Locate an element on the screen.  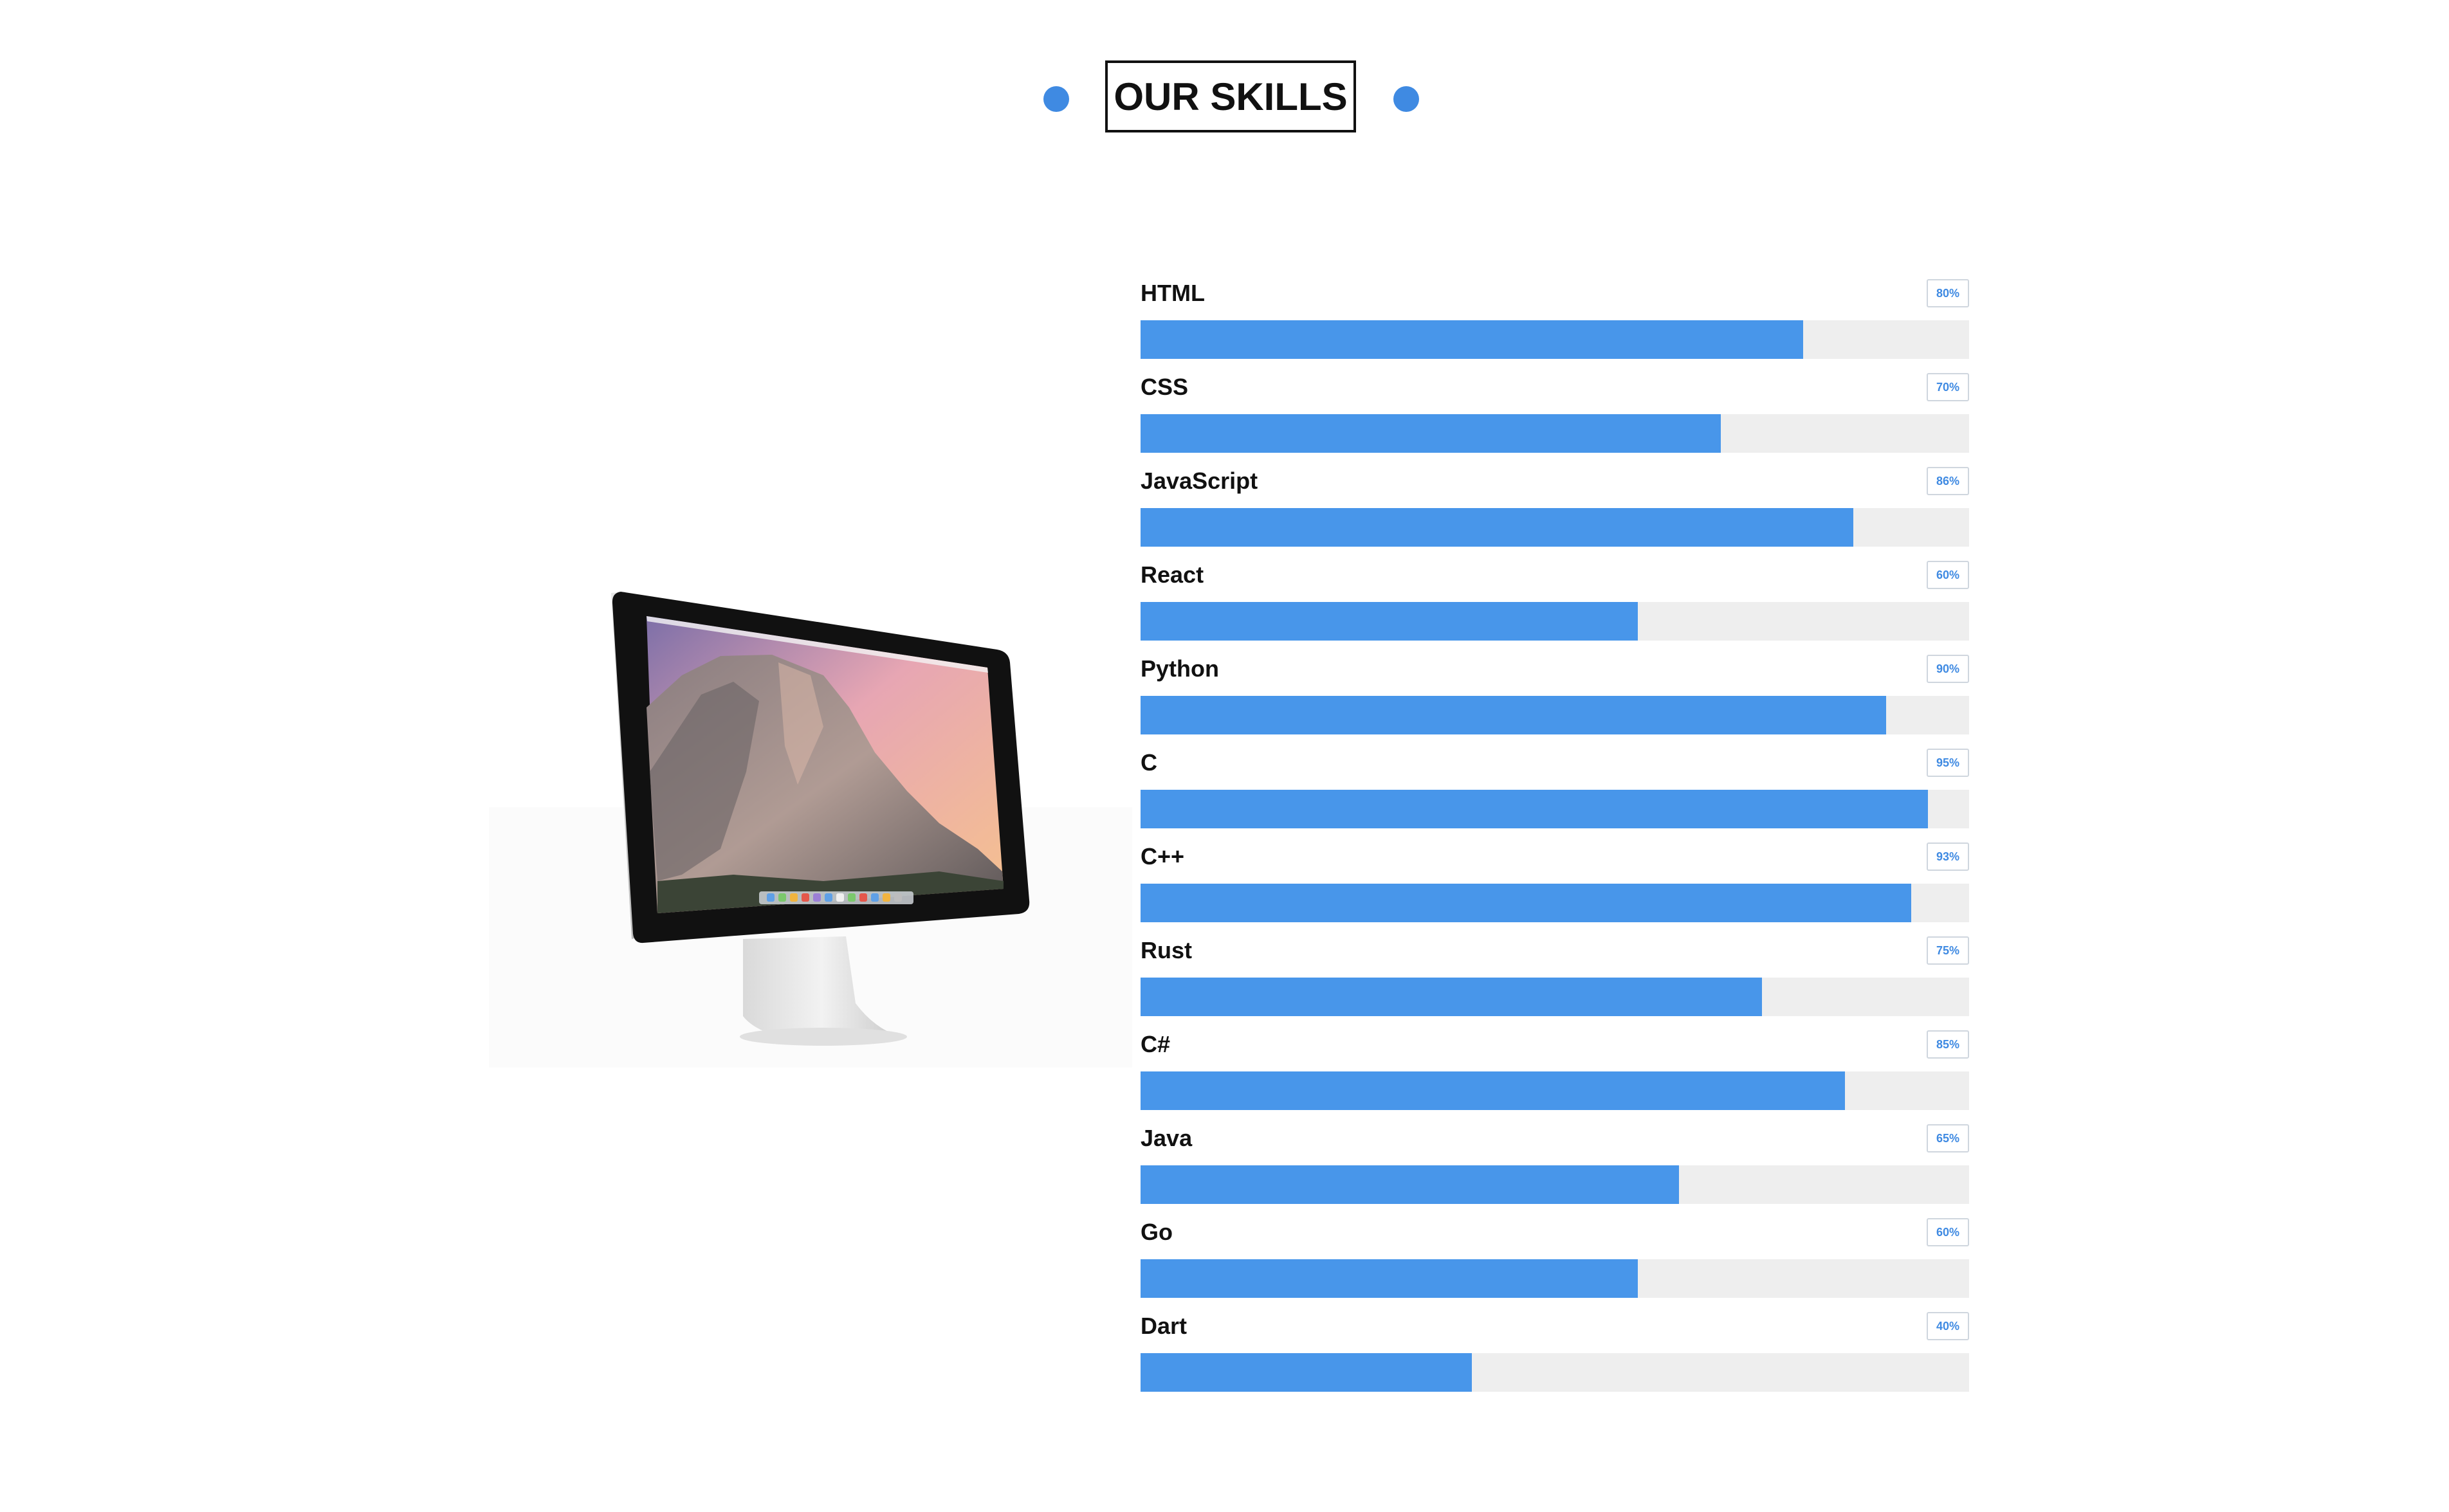
skill-percent-badge: 80% is located at coordinates (1948, 293).